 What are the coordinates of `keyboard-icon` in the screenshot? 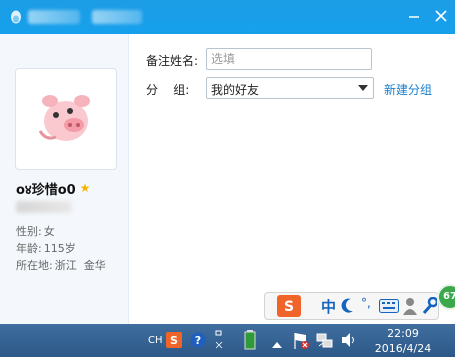 It's located at (389, 307).